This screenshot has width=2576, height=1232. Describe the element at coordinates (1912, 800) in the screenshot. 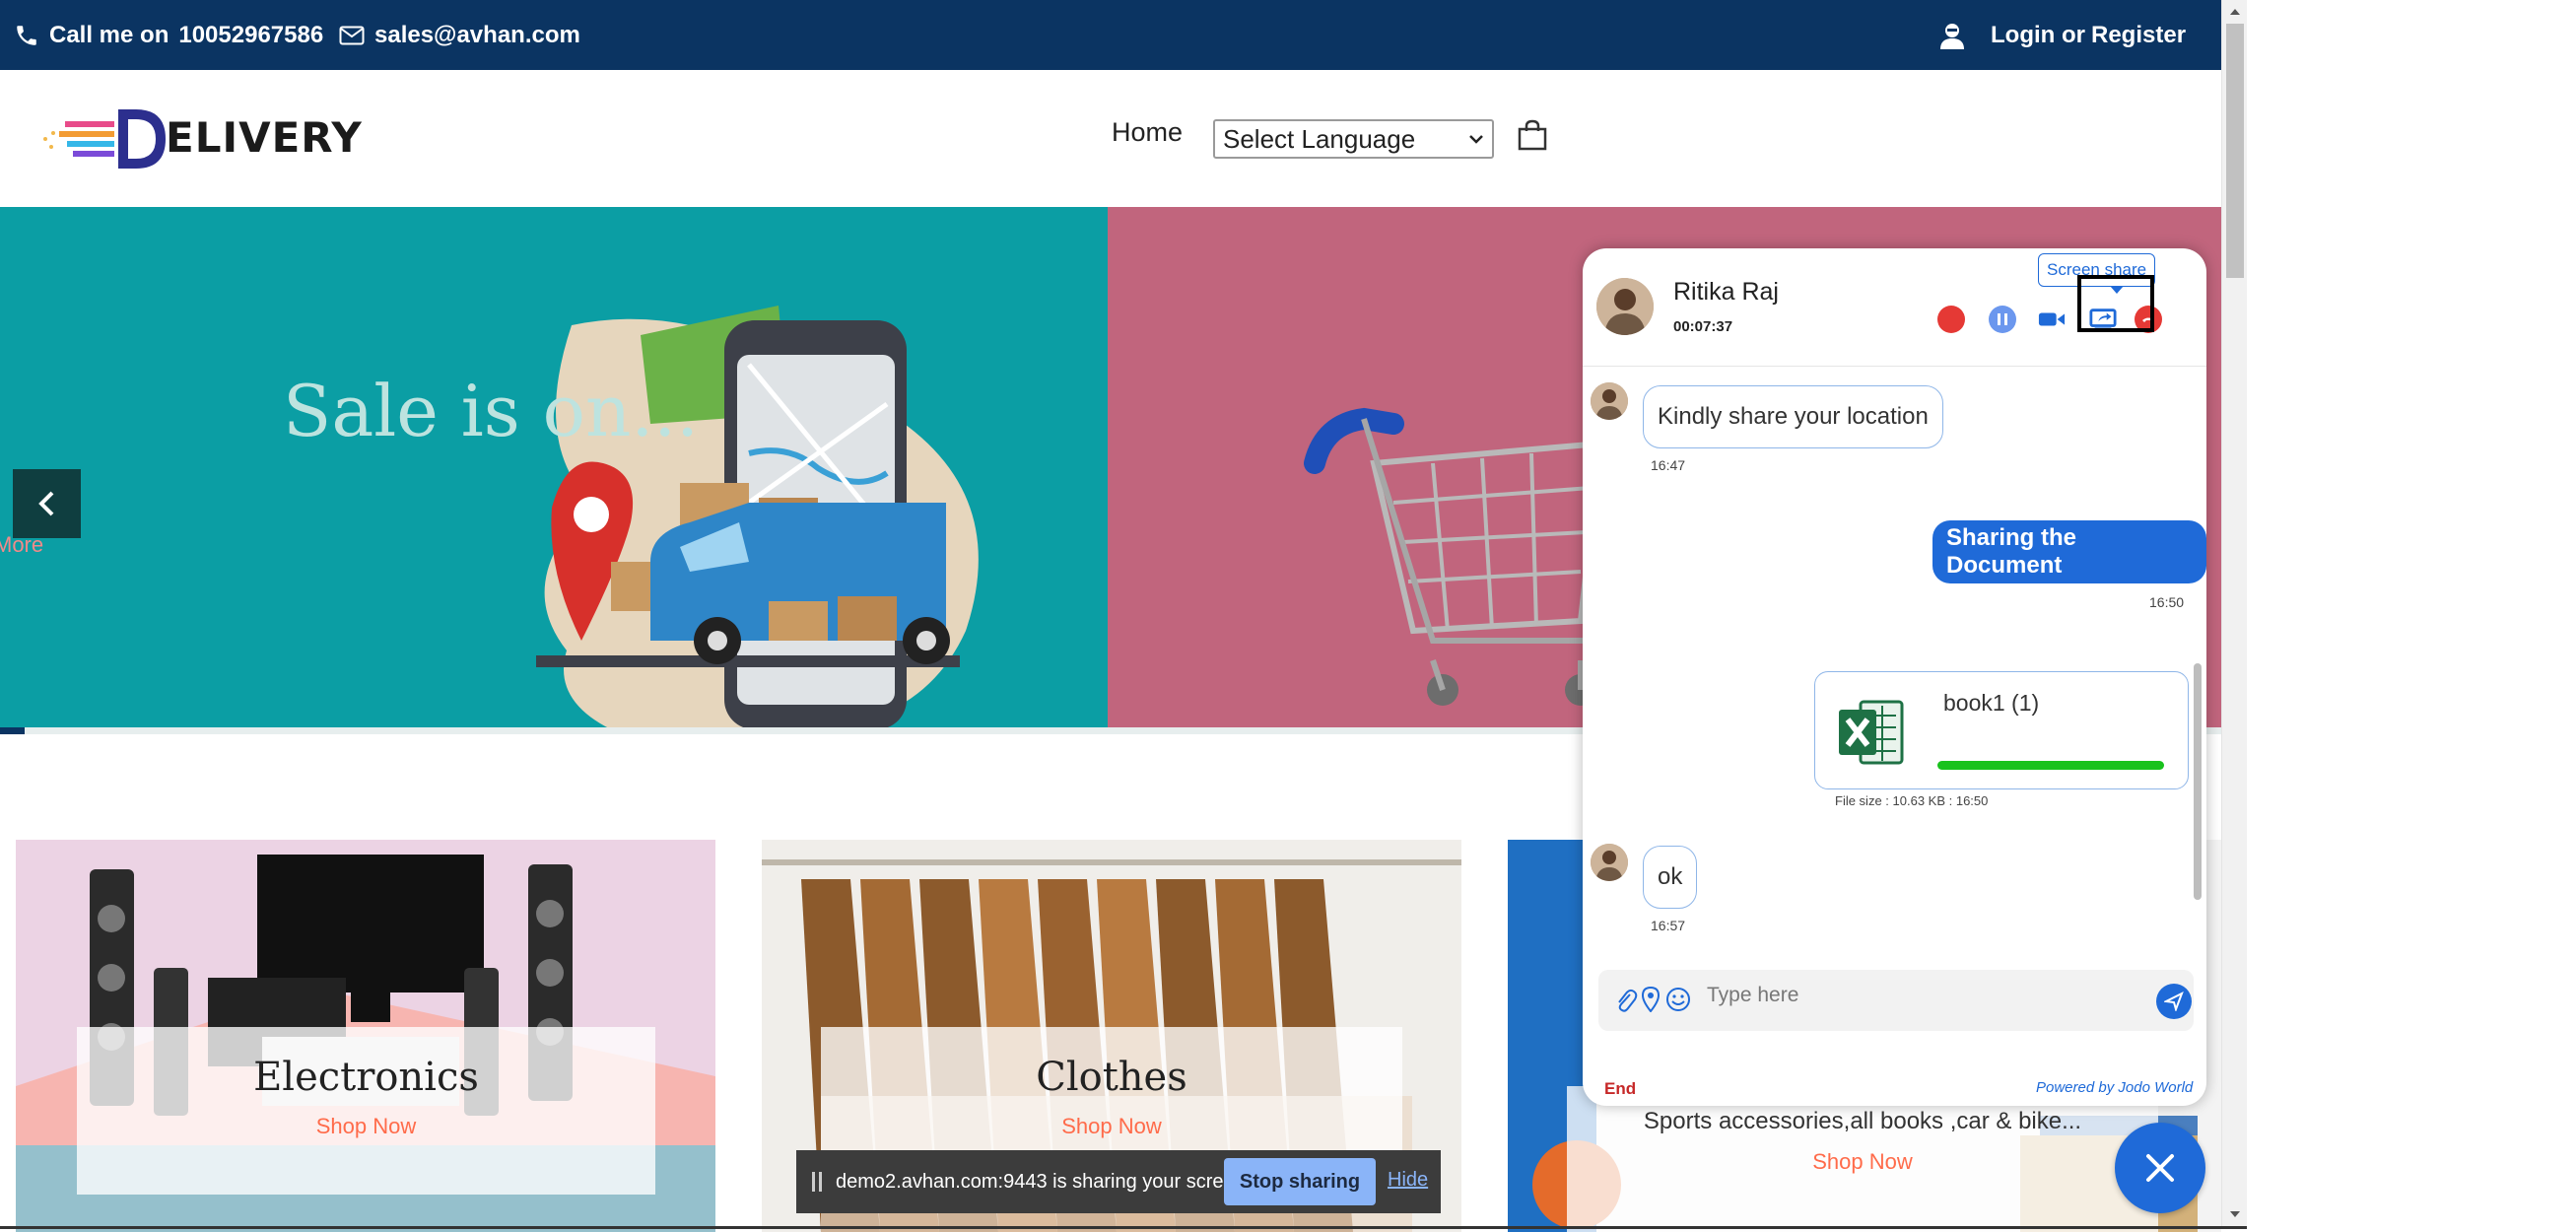

I see `file-meta: File size : 10.63 KB : 16:50` at that location.